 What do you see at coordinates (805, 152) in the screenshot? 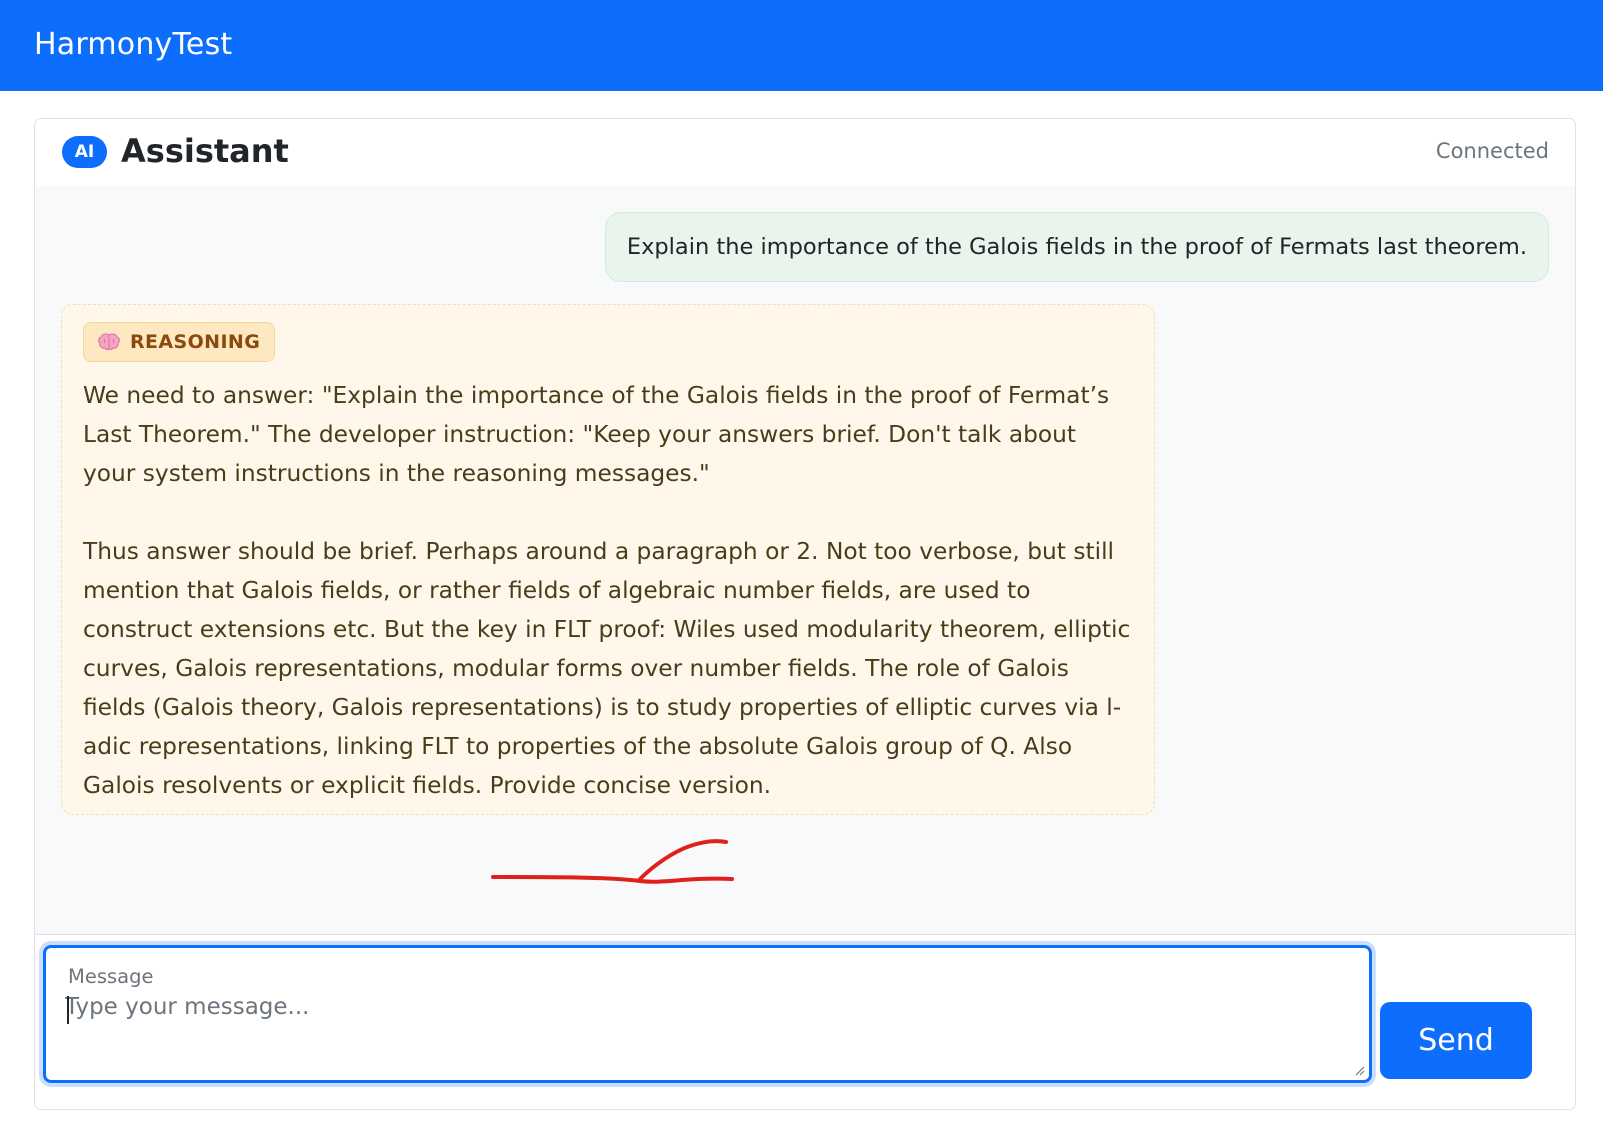
I see `chat-header: AI Assistant Connected` at bounding box center [805, 152].